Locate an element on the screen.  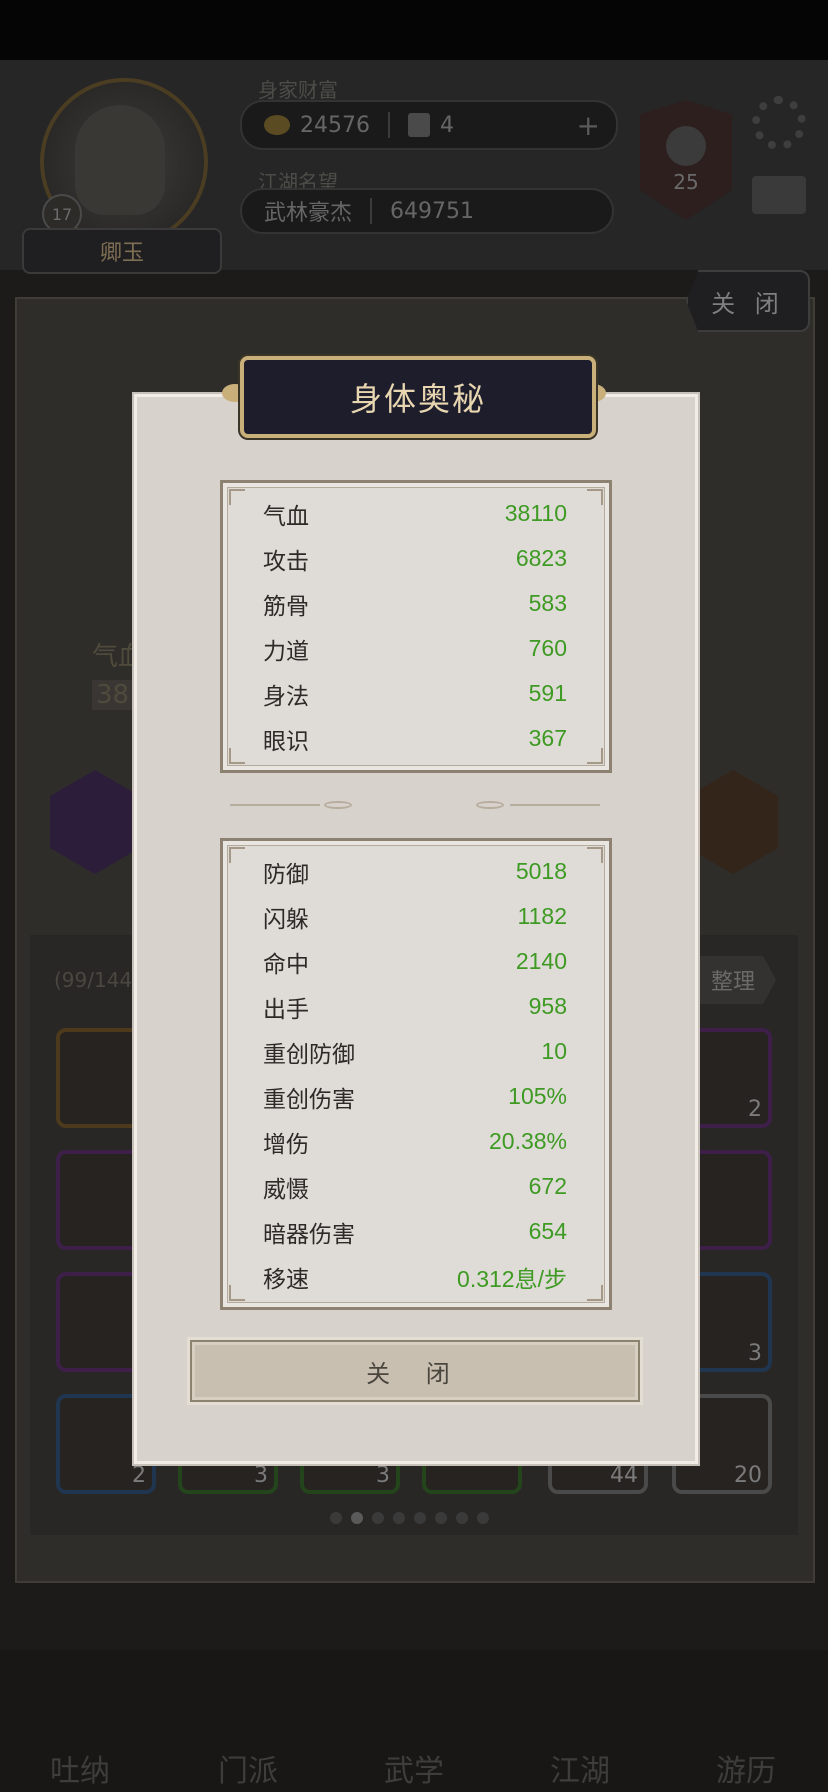
stat-label: 重创防御 is located at coordinates (309, 1054).